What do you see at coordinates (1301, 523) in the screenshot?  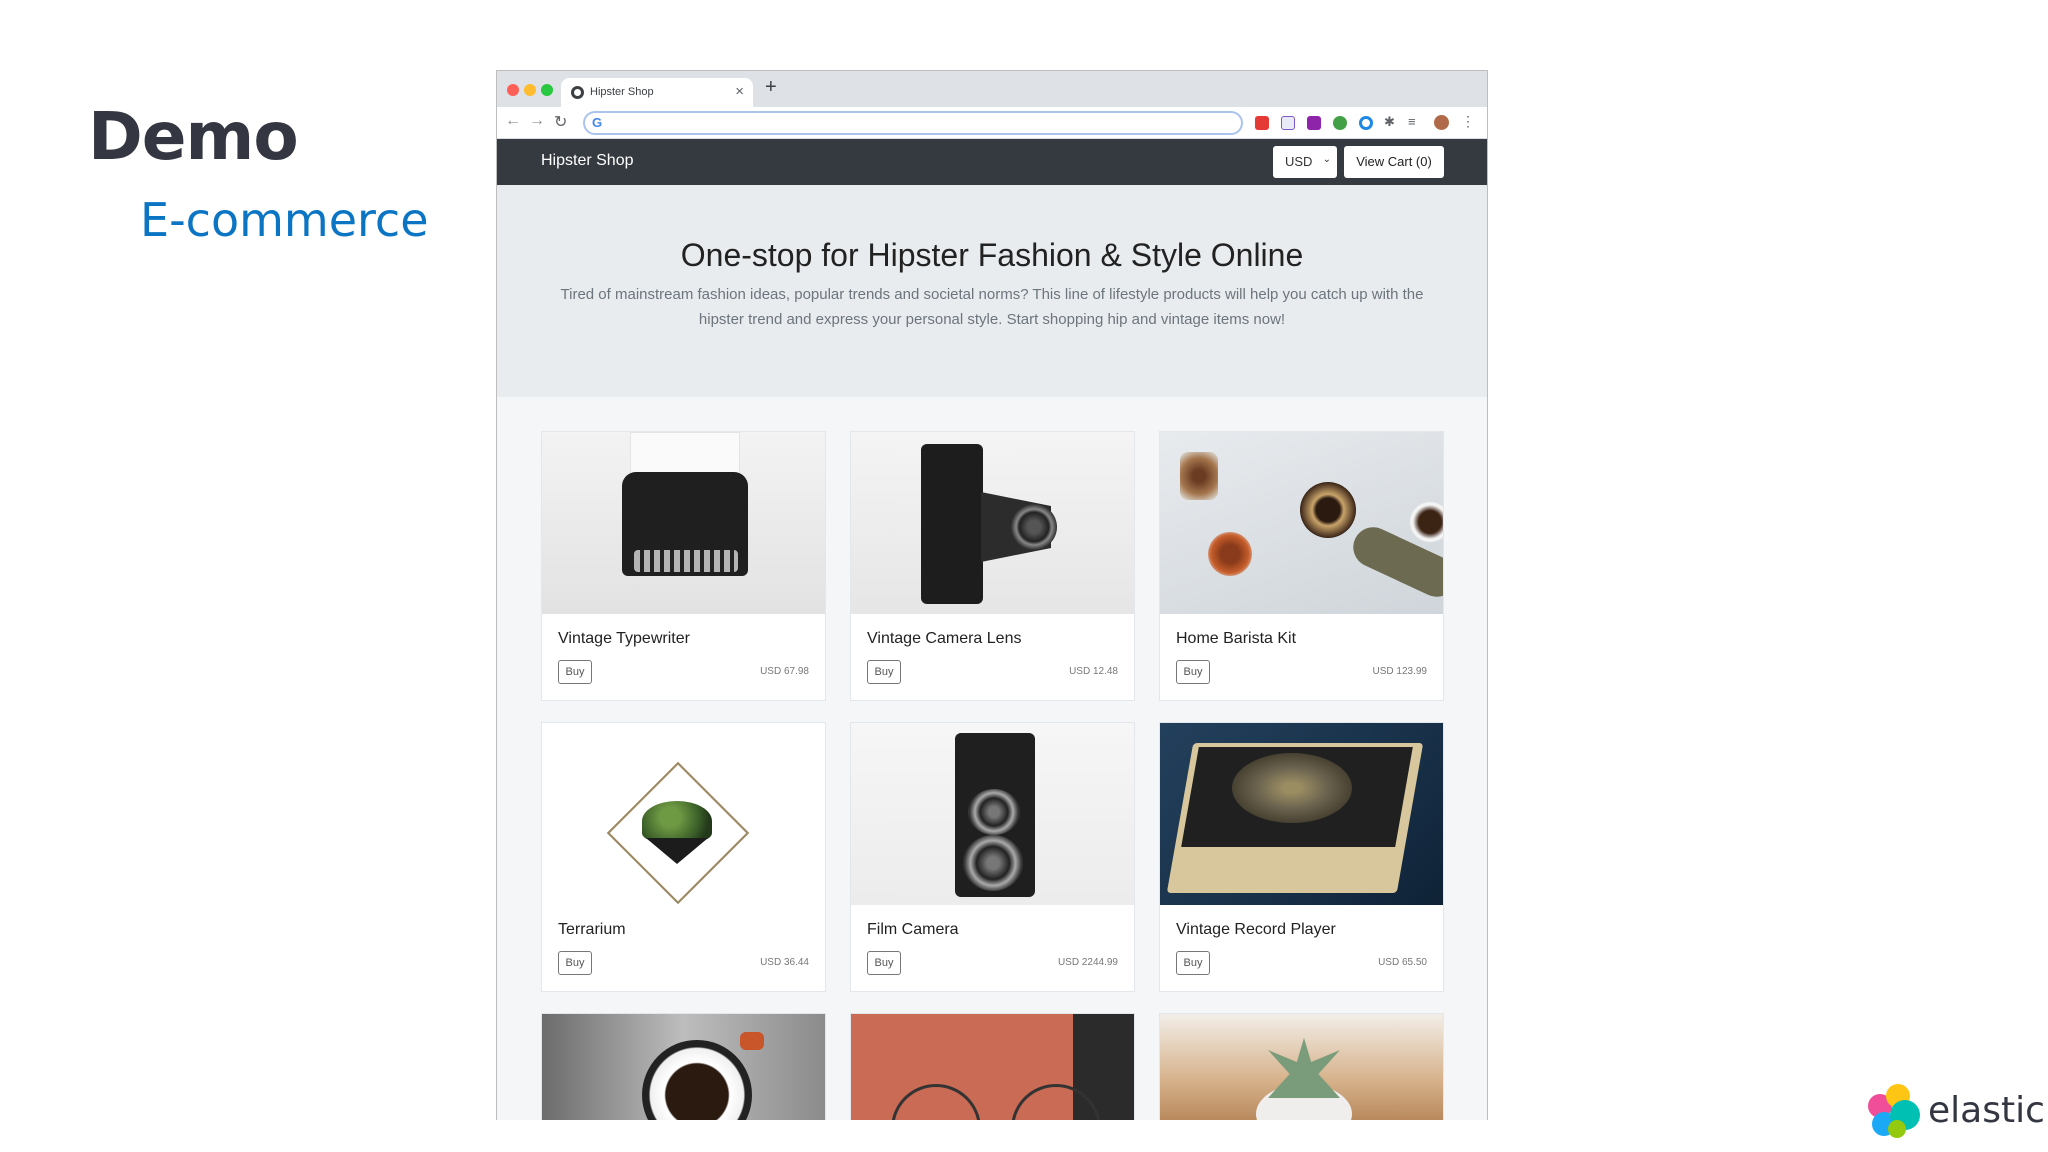 I see `product-image-barista-kit` at bounding box center [1301, 523].